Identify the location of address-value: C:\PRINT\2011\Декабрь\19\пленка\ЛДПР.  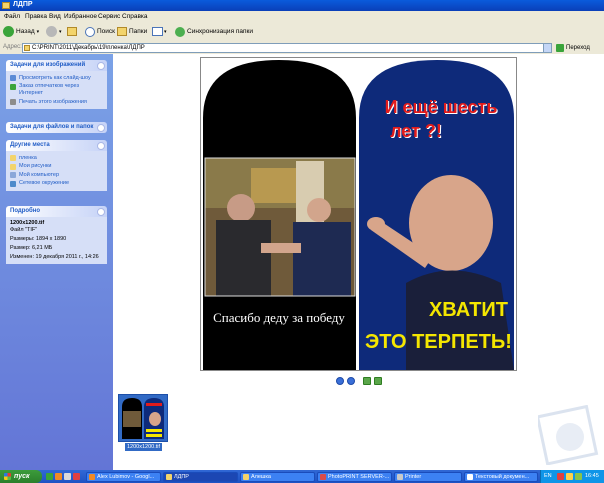
(88, 47).